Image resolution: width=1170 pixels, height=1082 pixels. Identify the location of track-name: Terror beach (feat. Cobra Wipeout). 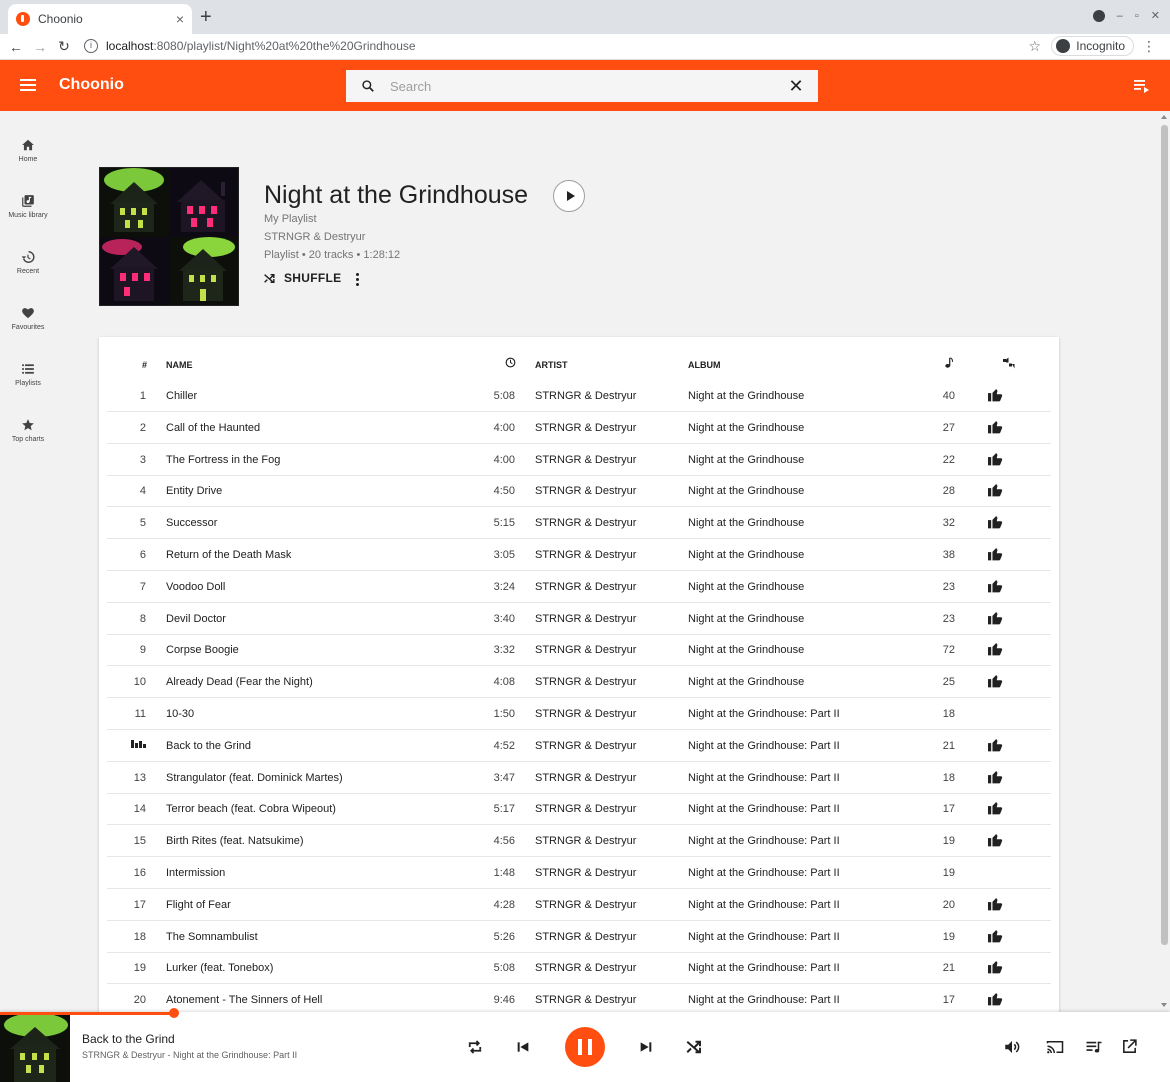
(251, 809).